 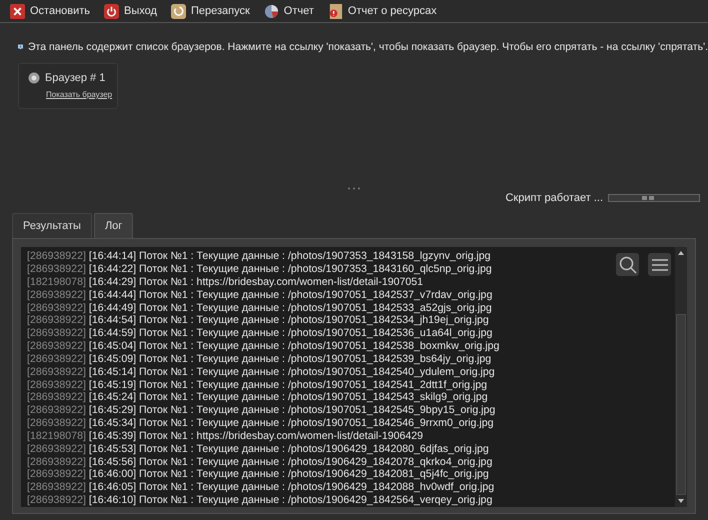 What do you see at coordinates (294, 346) in the screenshot?
I see `log-message: [16:45:04] Поток №1 : Текущие данные : /photos/1907051_1842538_boxmkw_orig.jpg` at bounding box center [294, 346].